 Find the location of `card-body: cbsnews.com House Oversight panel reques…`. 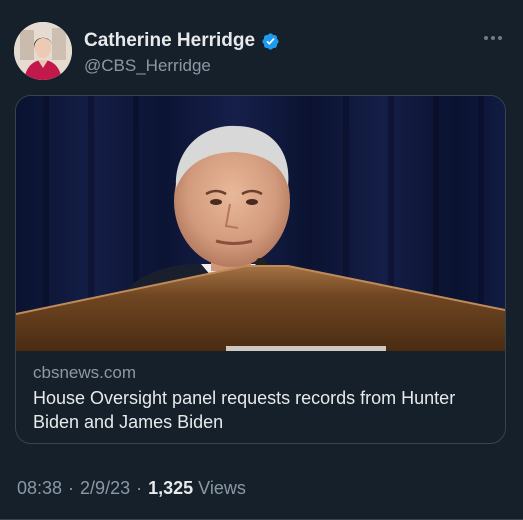

card-body: cbsnews.com House Oversight panel reques… is located at coordinates (260, 398).